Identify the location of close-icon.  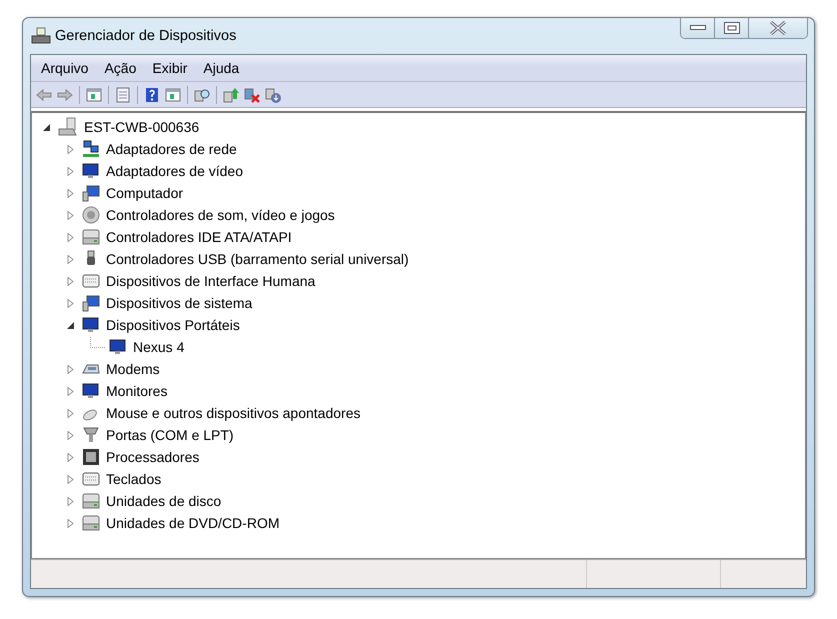
(778, 28).